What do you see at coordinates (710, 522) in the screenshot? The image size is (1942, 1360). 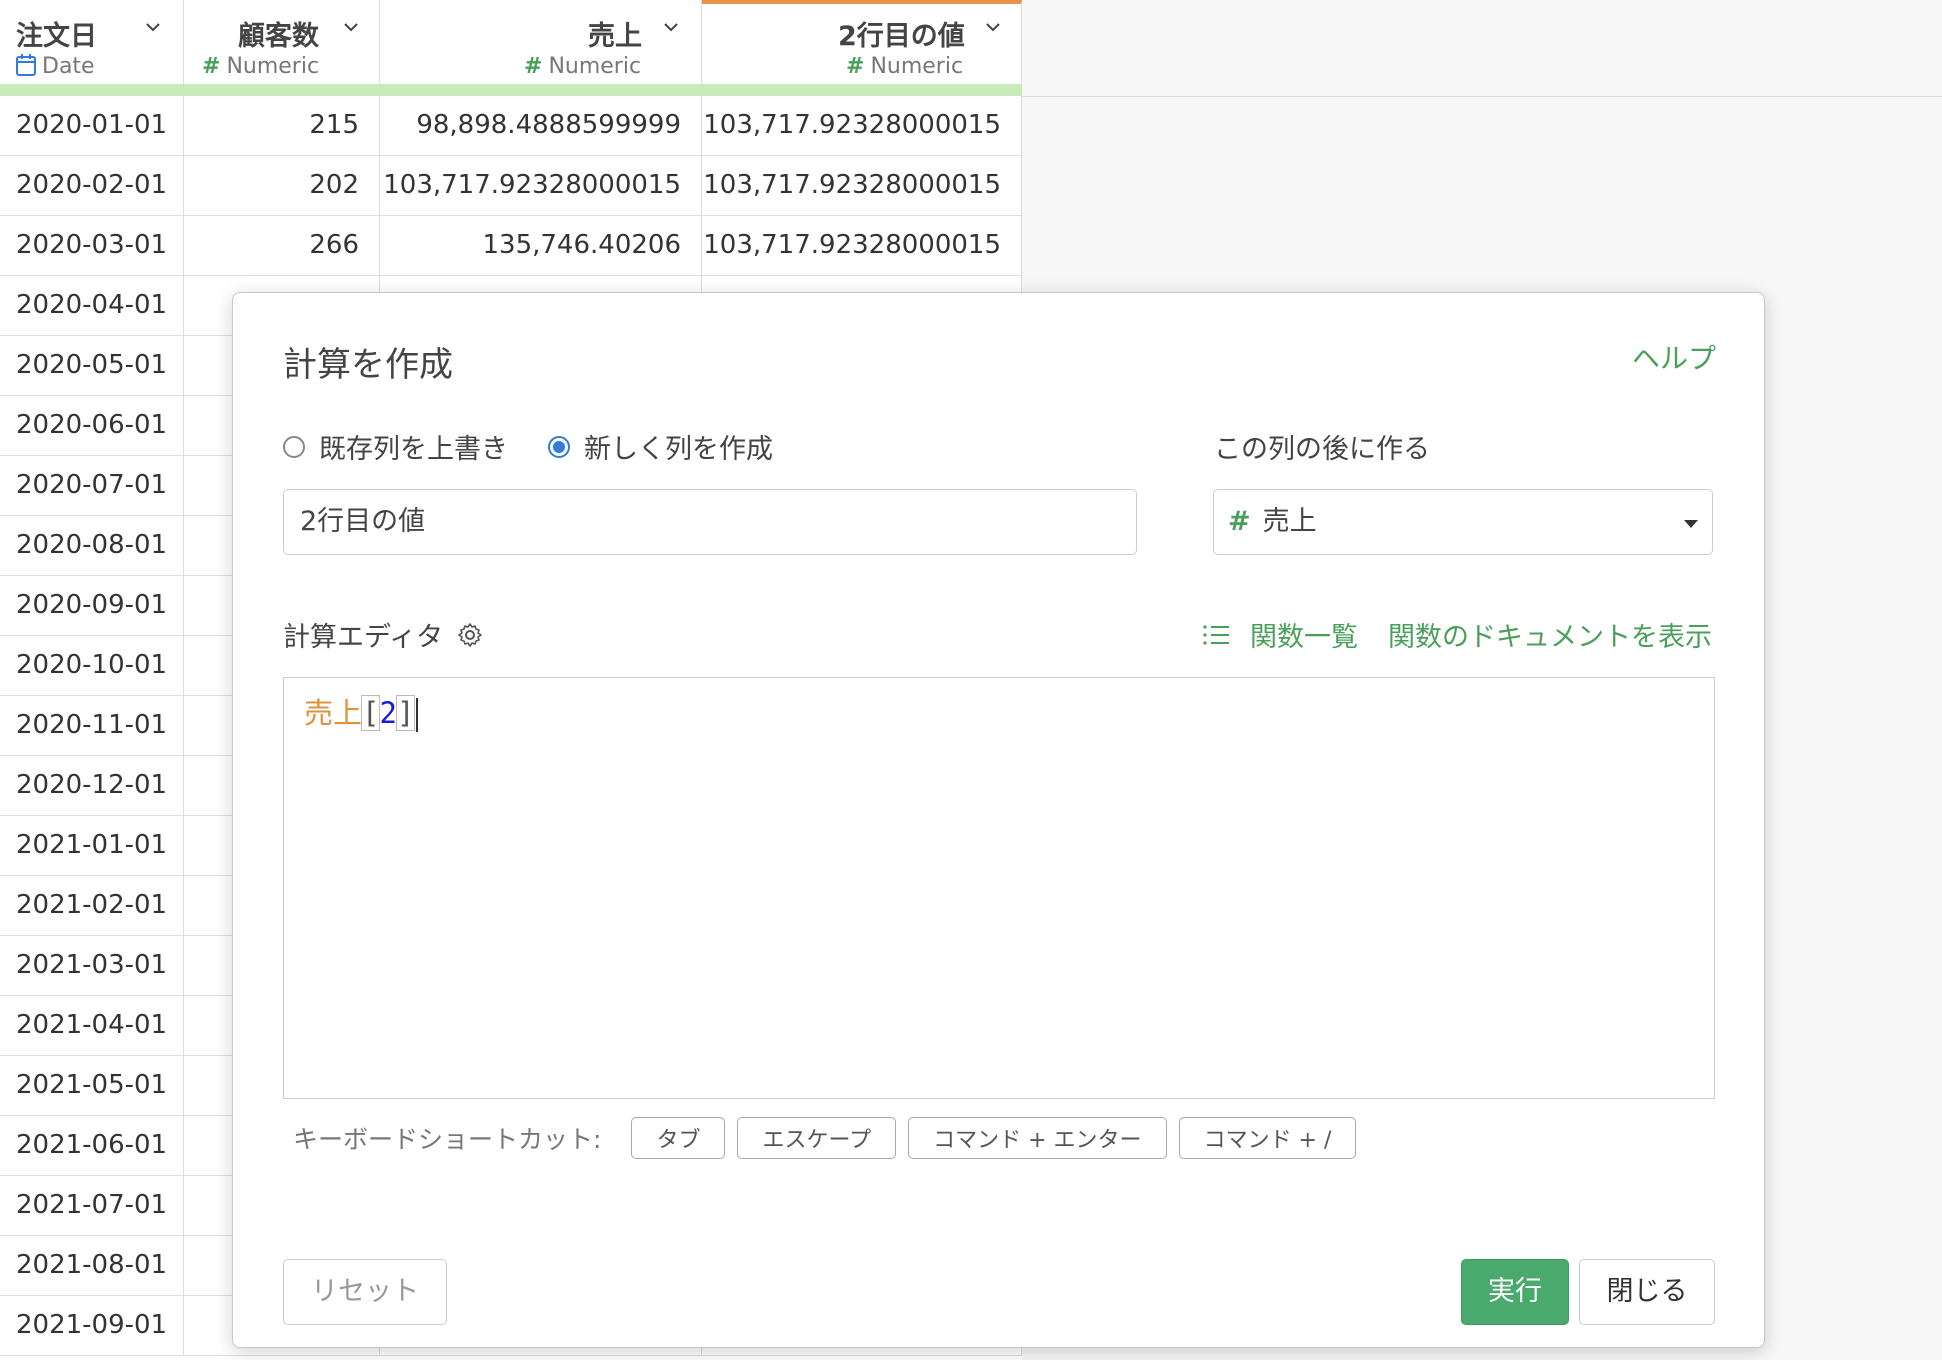 I see `column-name-input: 2行目の値` at bounding box center [710, 522].